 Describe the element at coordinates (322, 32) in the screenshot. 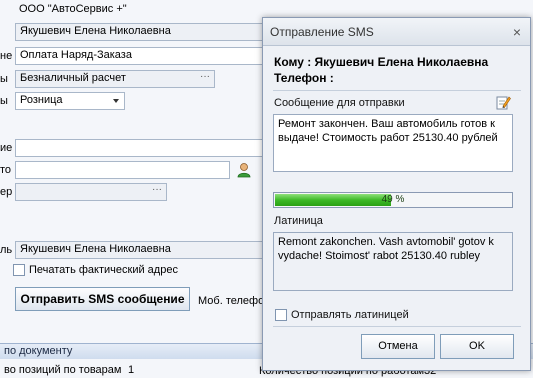

I see `dialog-title: Отправление SMS` at that location.